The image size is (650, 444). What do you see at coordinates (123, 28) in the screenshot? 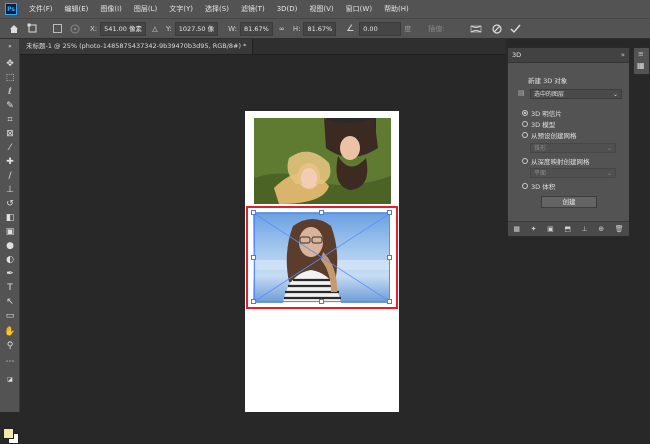
I see `x-input: 541.00 像素` at bounding box center [123, 28].